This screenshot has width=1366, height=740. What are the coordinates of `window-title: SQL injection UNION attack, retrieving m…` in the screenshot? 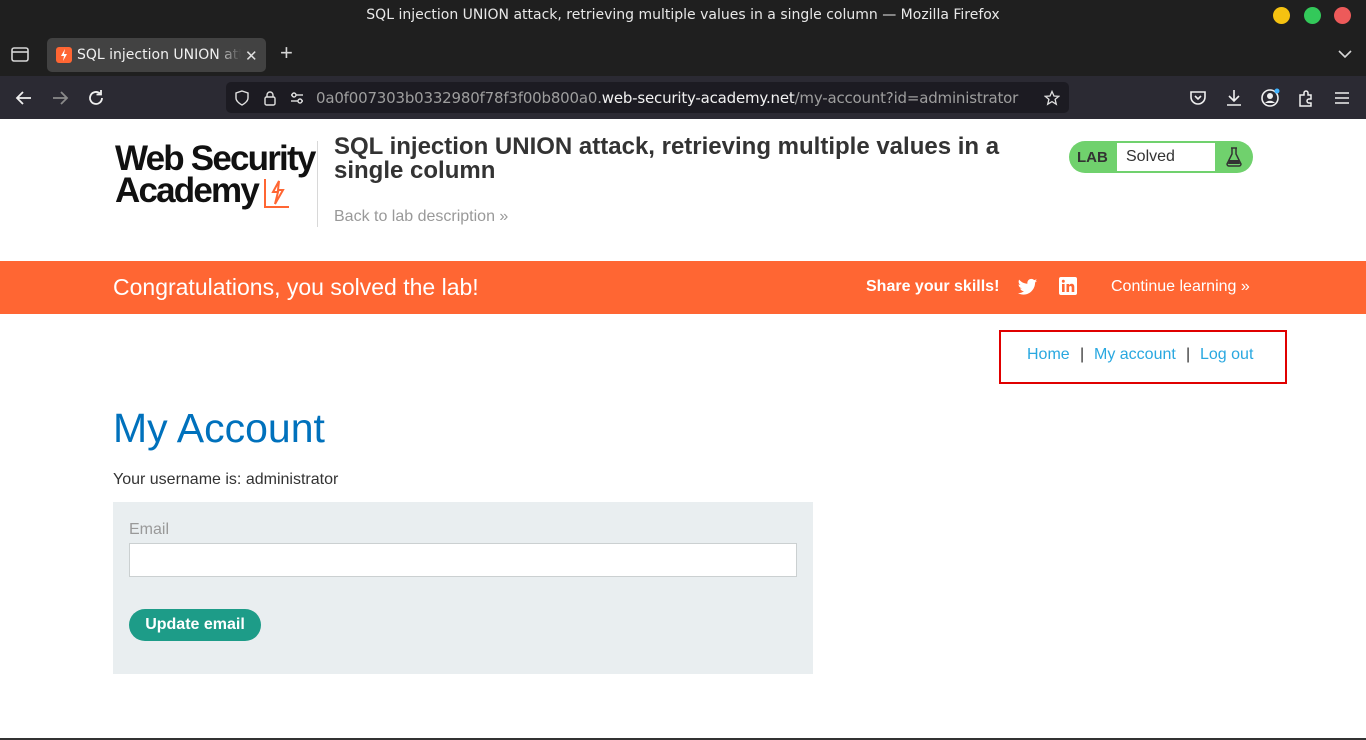 It's located at (683, 15).